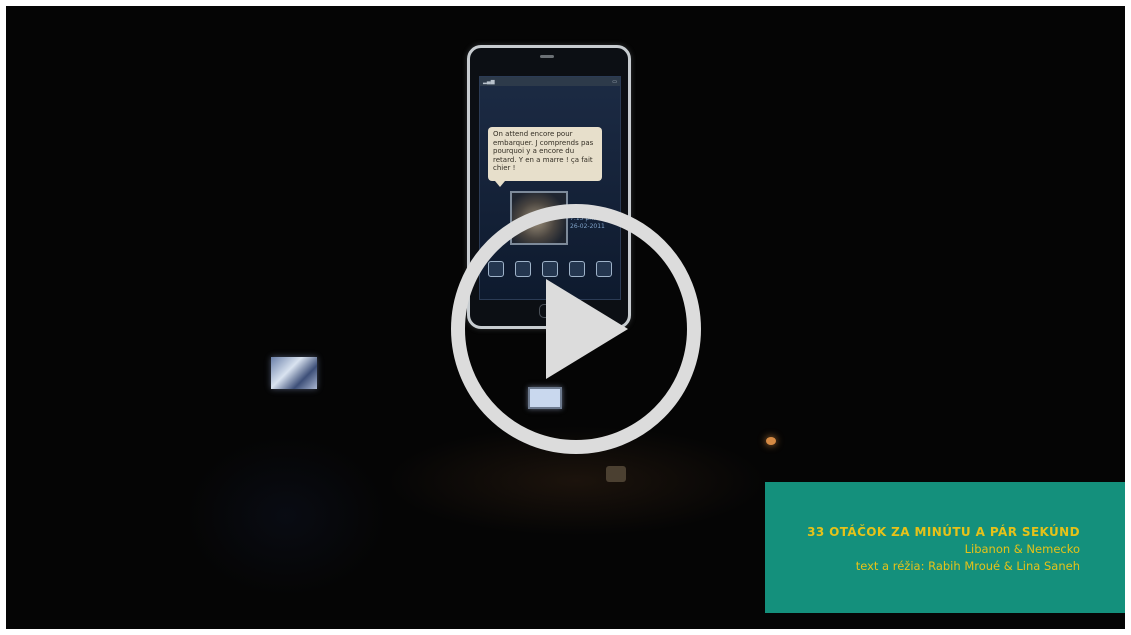 The width and height of the screenshot is (1131, 635). Describe the element at coordinates (294, 373) in the screenshot. I see `stage-monitor-left` at that location.